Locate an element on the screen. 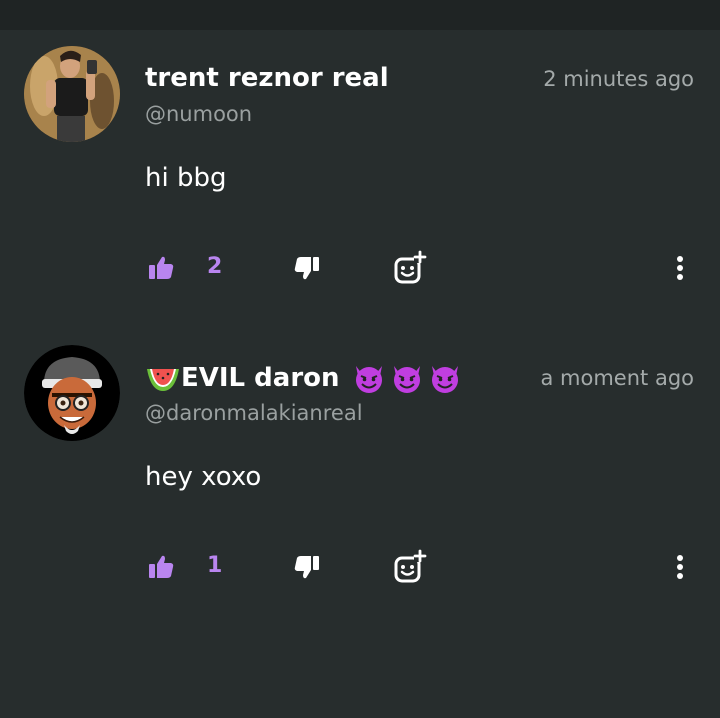 This screenshot has height=718, width=720. comment-timestamp: 2 minutes ago is located at coordinates (618, 79).